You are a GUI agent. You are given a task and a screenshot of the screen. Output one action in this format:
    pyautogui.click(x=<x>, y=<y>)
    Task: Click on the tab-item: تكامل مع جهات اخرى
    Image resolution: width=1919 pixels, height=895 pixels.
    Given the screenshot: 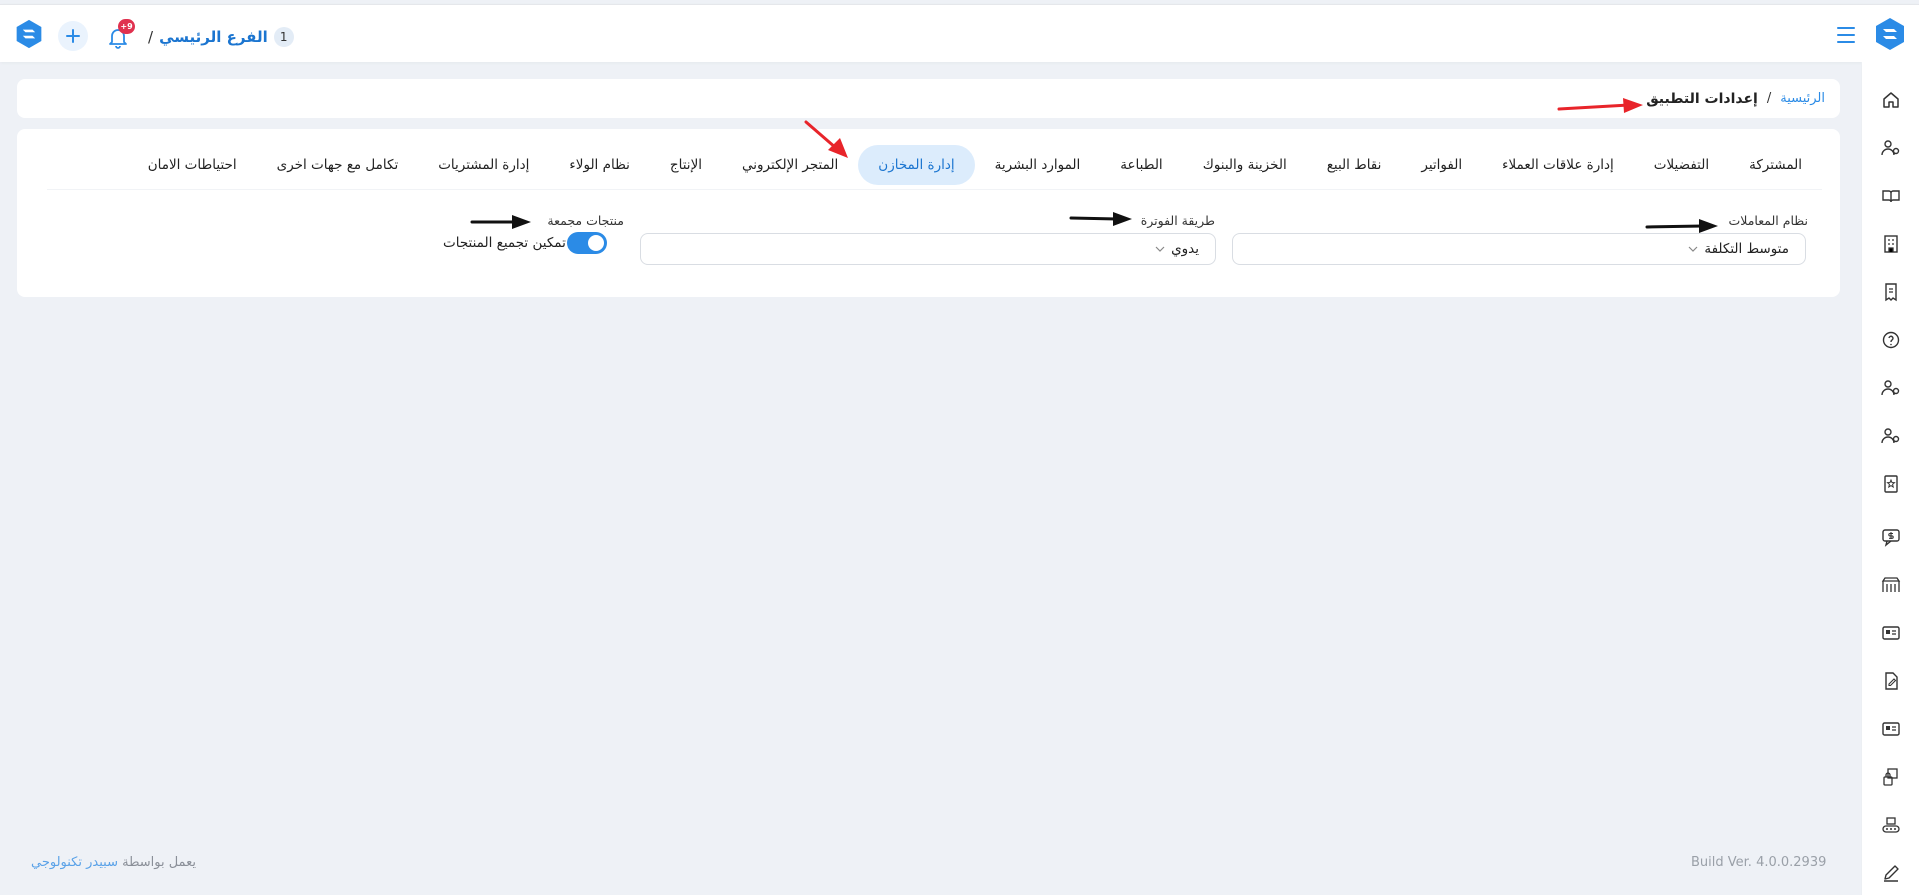 What is the action you would take?
    pyautogui.click(x=338, y=165)
    